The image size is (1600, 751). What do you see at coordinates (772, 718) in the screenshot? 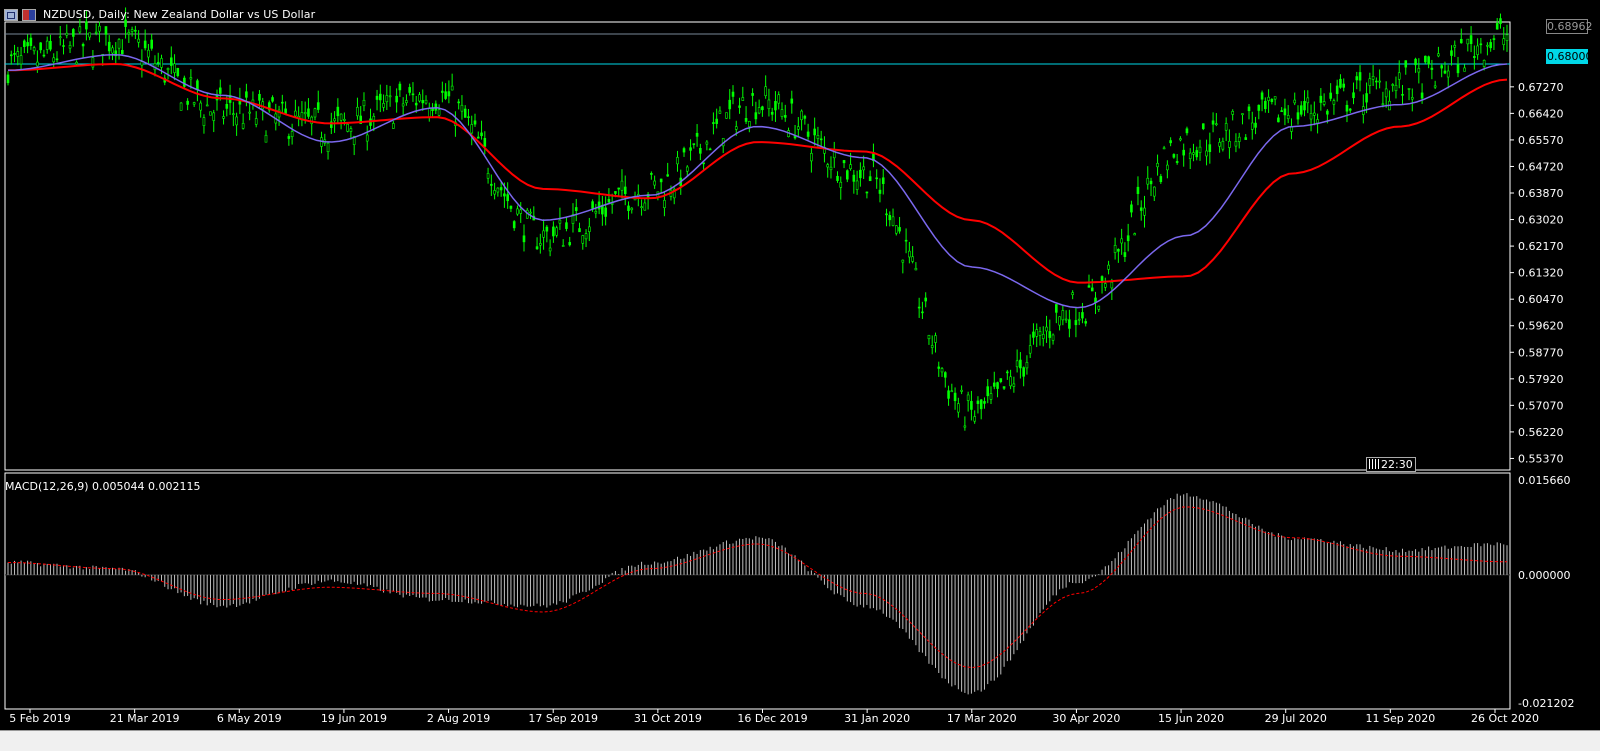
I see `time-axis-label: 16 Dec 2019` at bounding box center [772, 718].